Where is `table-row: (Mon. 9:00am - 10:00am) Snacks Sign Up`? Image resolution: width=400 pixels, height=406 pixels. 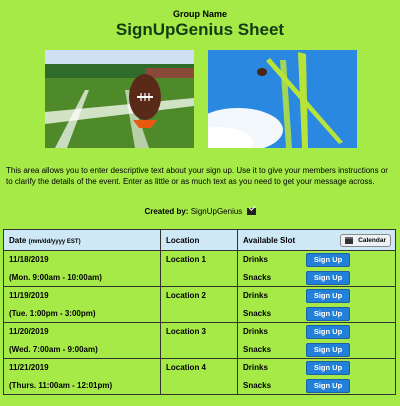 table-row: (Mon. 9:00am - 10:00am) Snacks Sign Up is located at coordinates (199, 277).